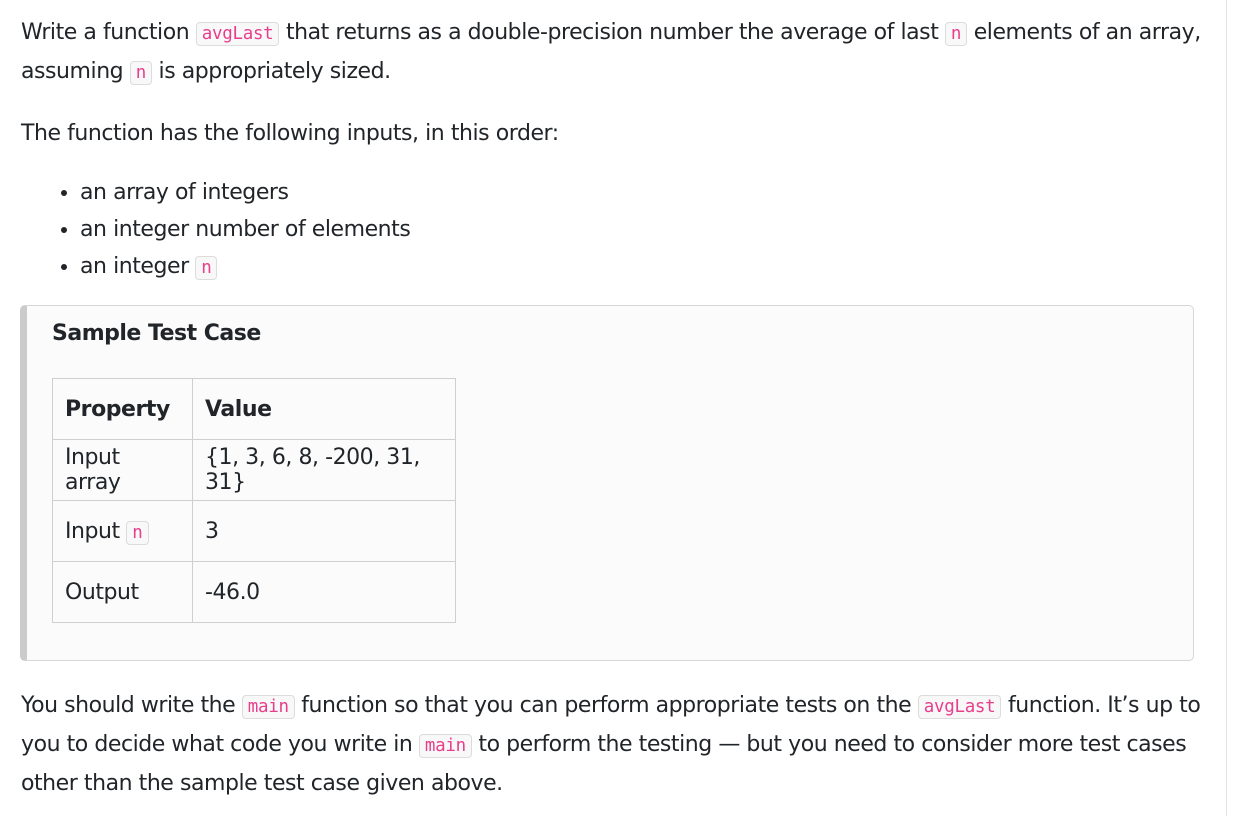  I want to click on table-row: Input array {1, 3, 6, 8, -200, 31, 31}, so click(254, 470).